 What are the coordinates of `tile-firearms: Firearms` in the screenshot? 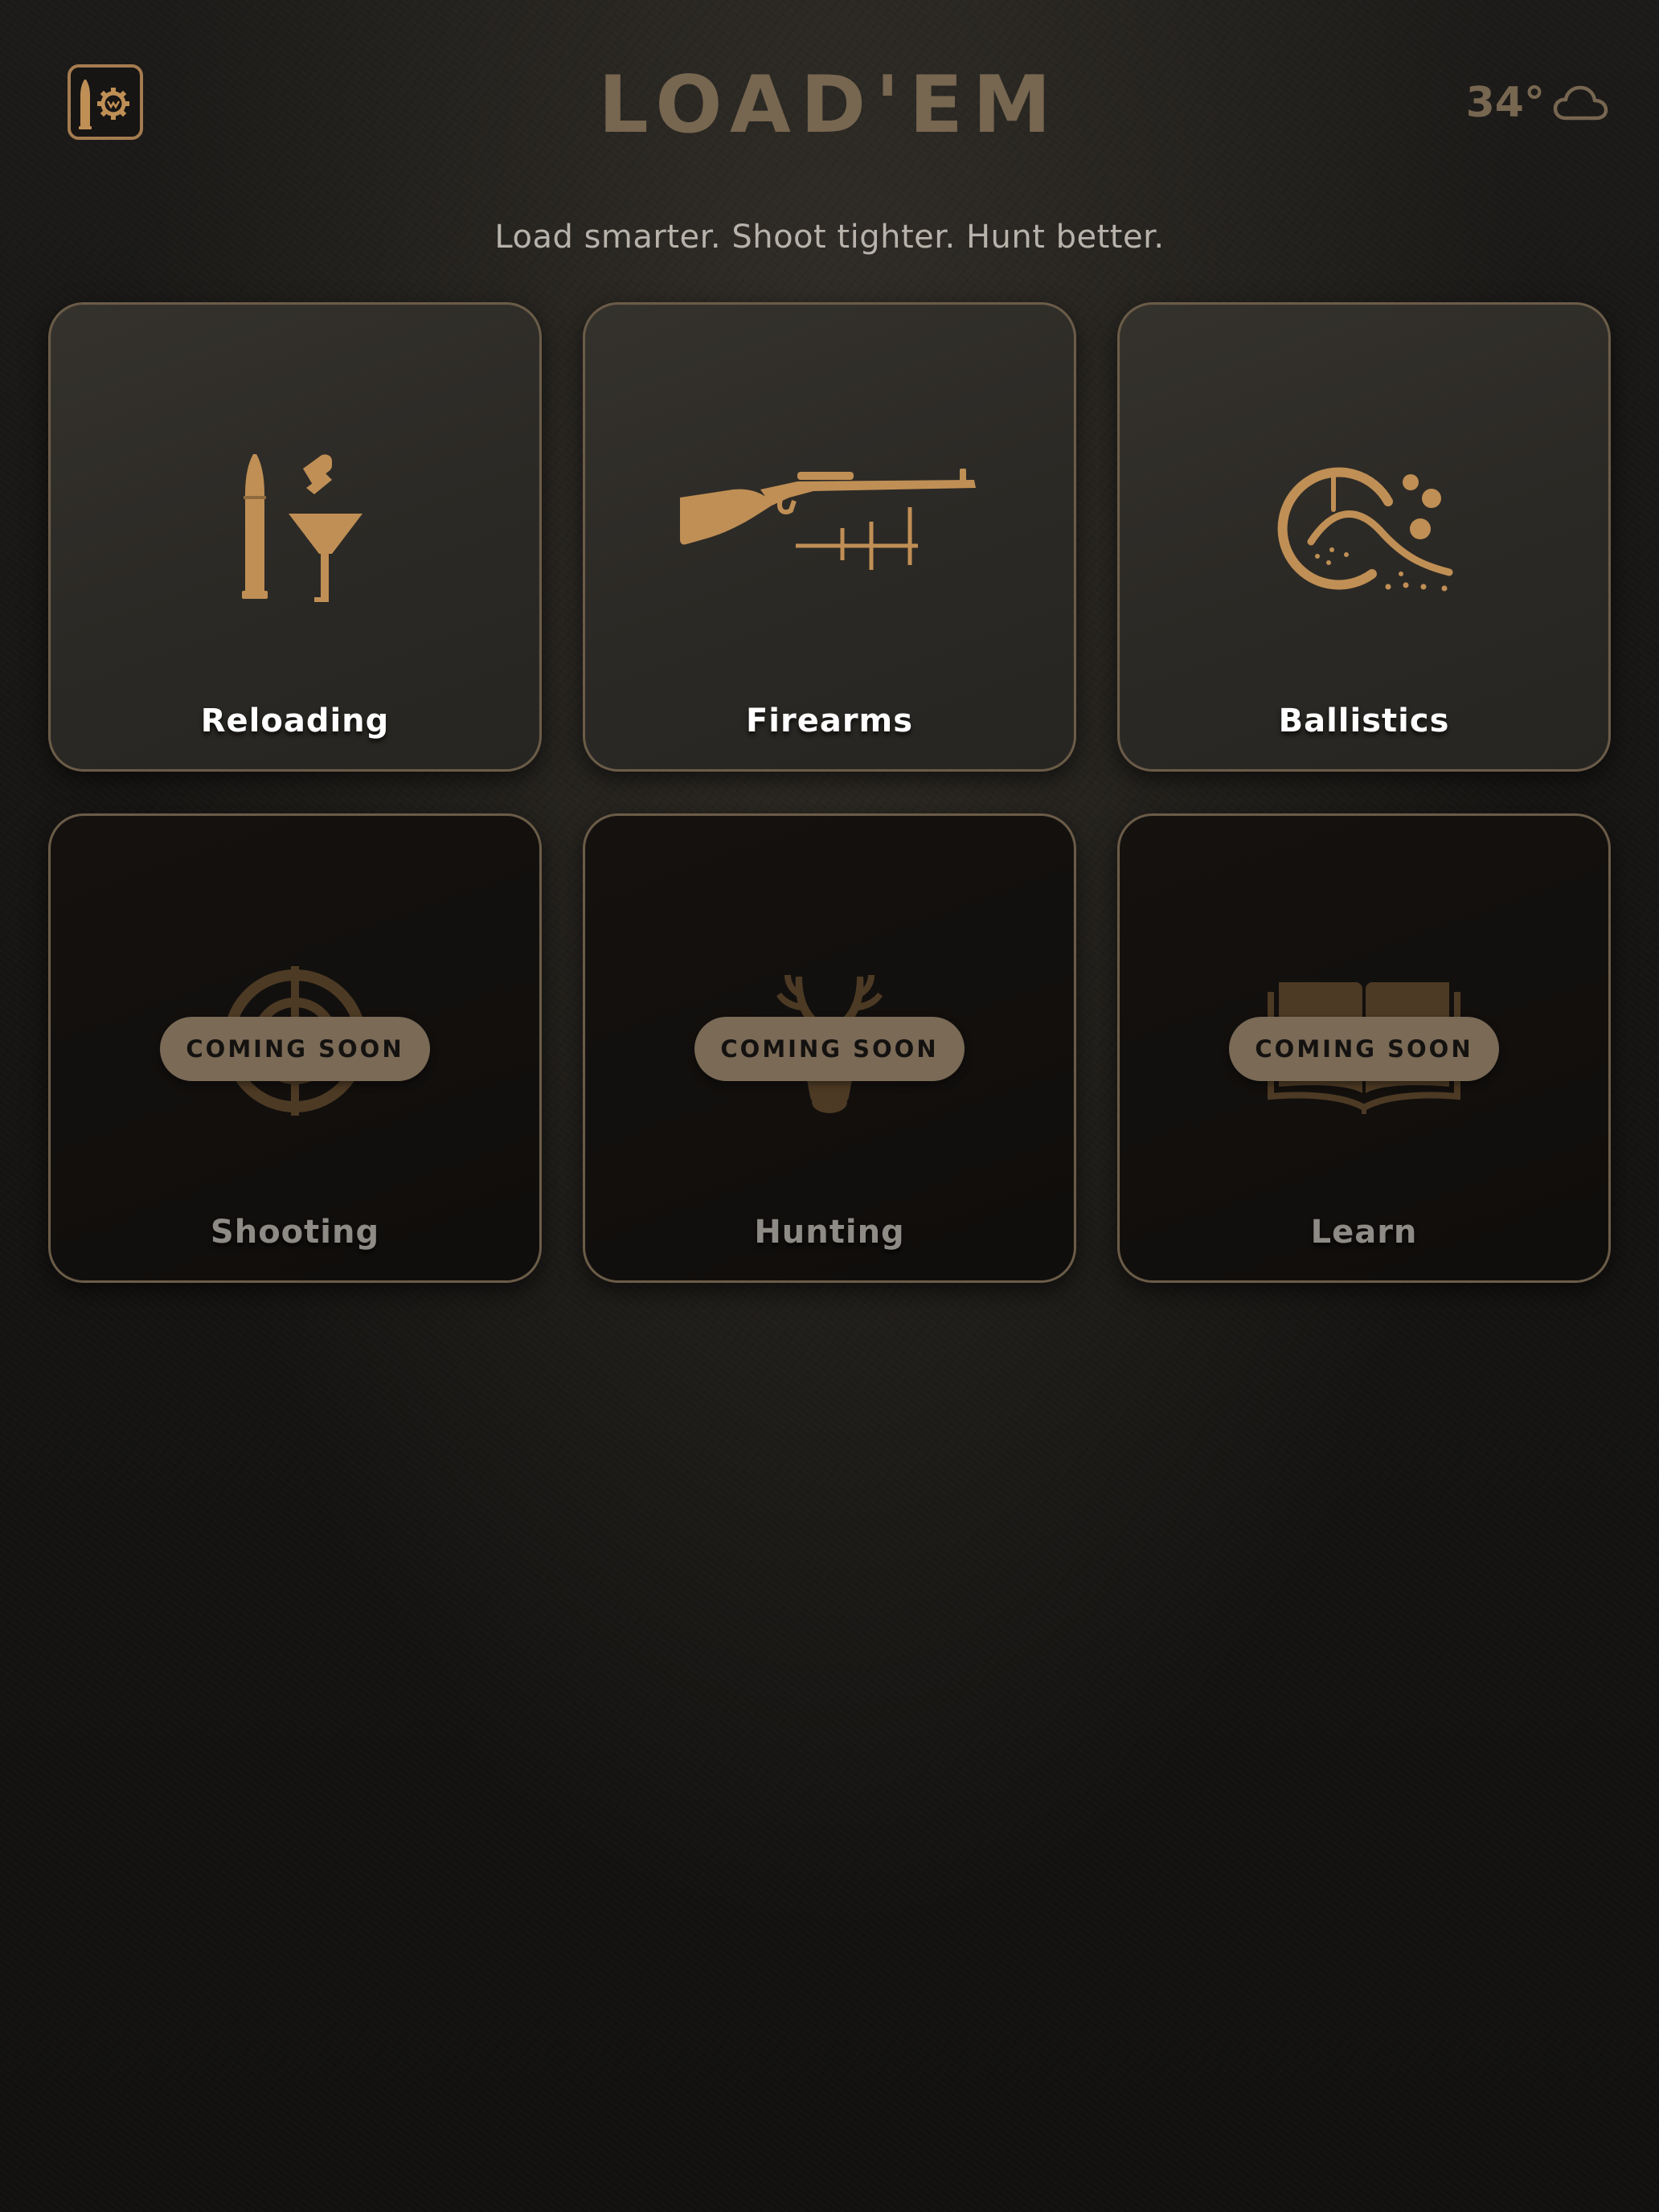 It's located at (829, 537).